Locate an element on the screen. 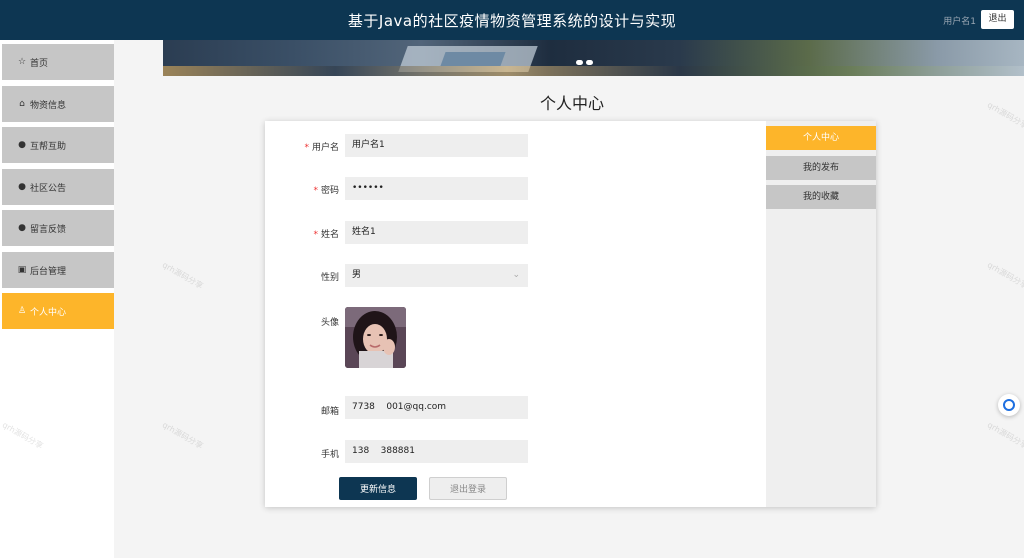 The image size is (1024, 558). site-title: 基于Java的社区疫情物资管理系统的设计与实现 is located at coordinates (512, 21).